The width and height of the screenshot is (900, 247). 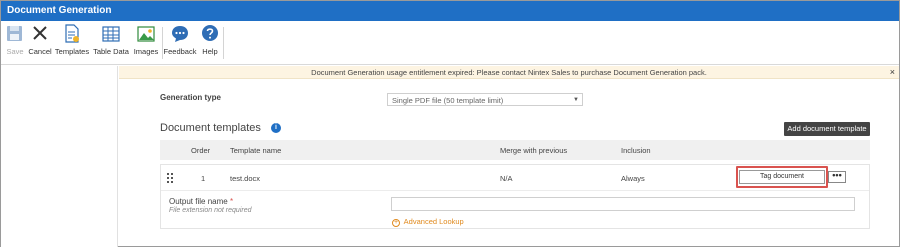 I want to click on add-document-template-button: Add document template, so click(x=827, y=129).